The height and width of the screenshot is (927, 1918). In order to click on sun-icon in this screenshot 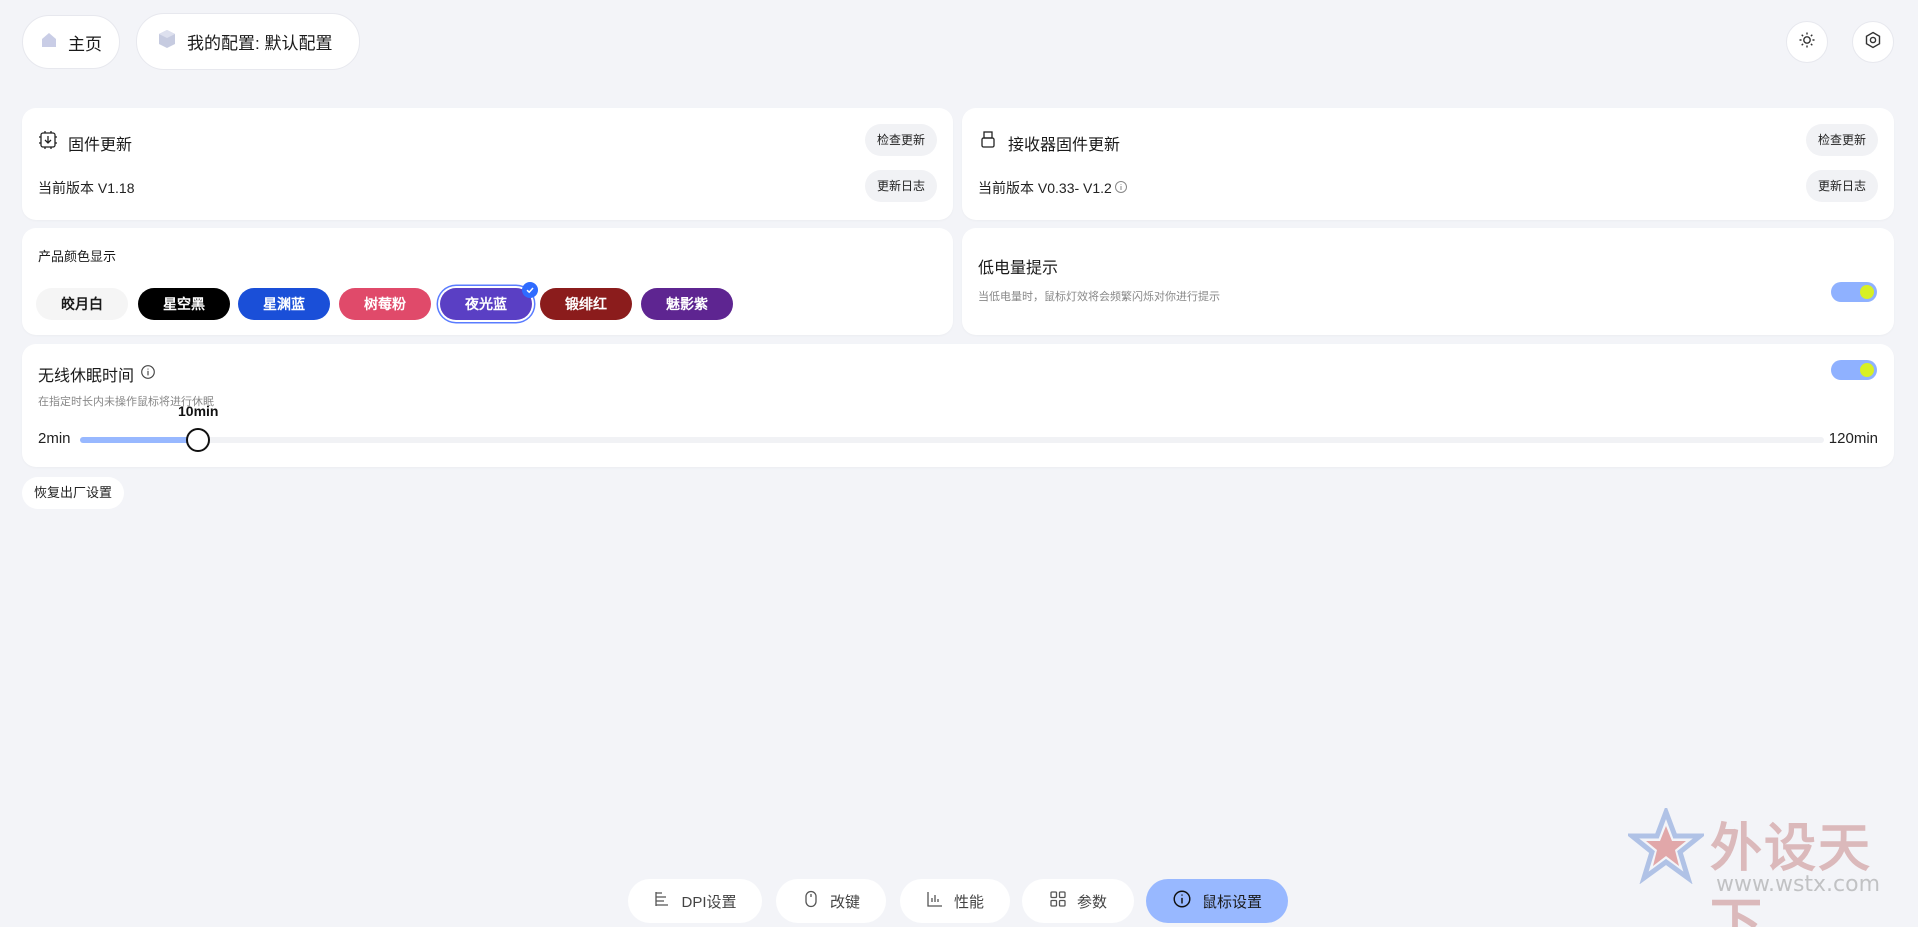, I will do `click(1807, 42)`.